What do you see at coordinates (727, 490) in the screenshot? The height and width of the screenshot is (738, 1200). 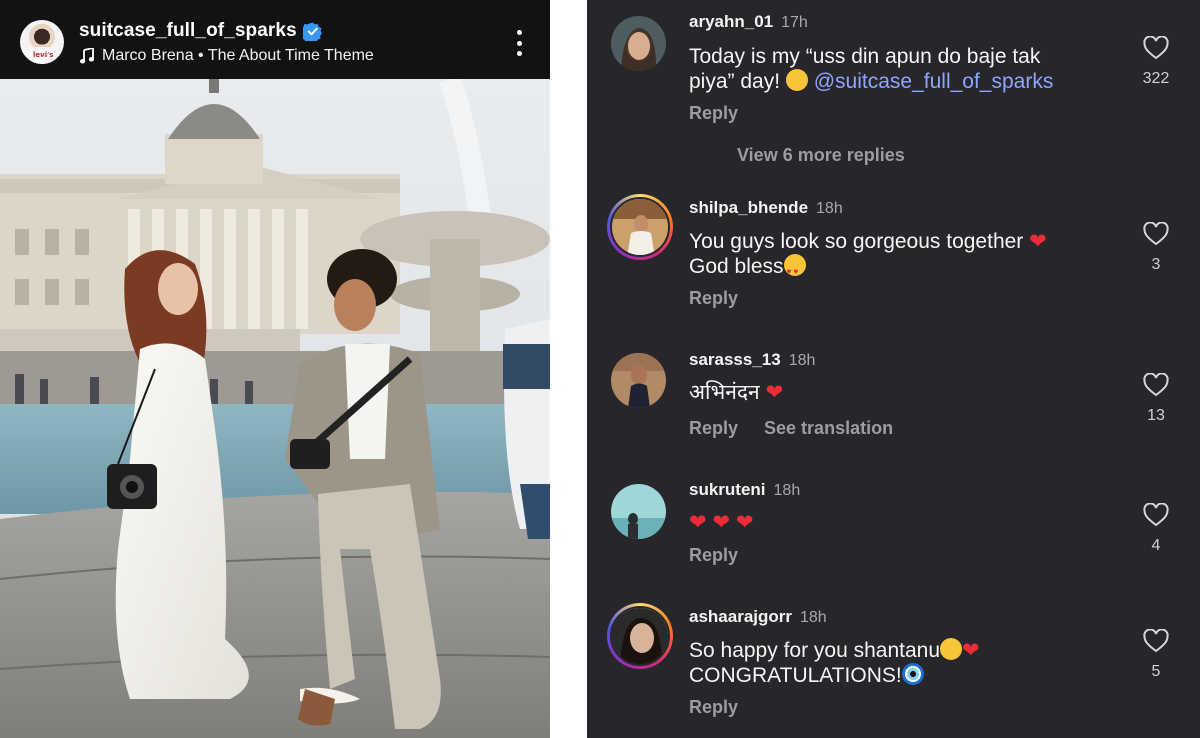 I see `comment-username: sukruteni` at bounding box center [727, 490].